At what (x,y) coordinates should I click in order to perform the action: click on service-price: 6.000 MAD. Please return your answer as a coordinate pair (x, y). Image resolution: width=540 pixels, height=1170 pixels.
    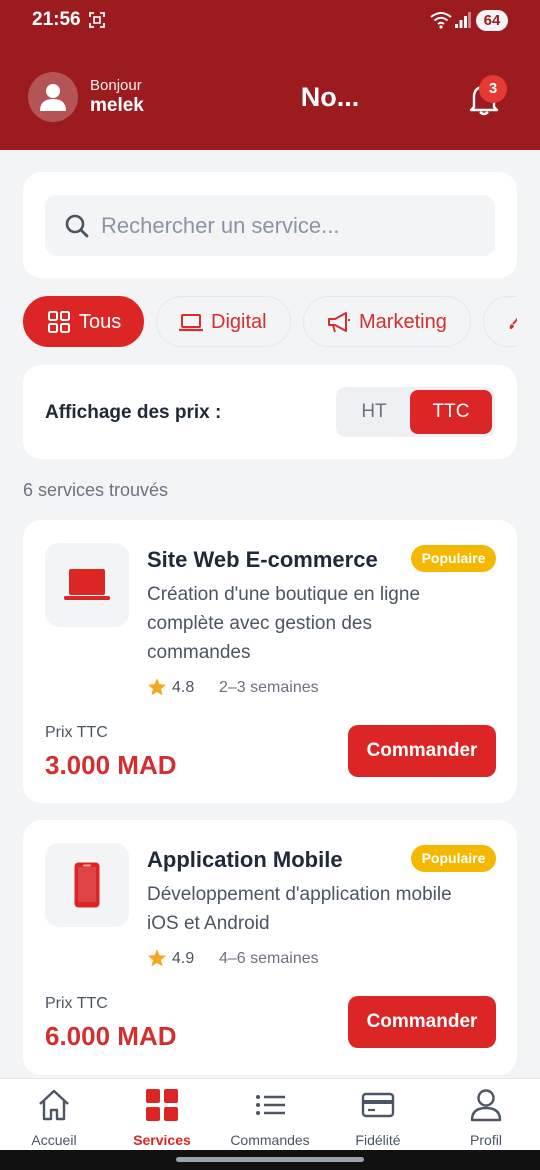
    Looking at the image, I should click on (111, 1036).